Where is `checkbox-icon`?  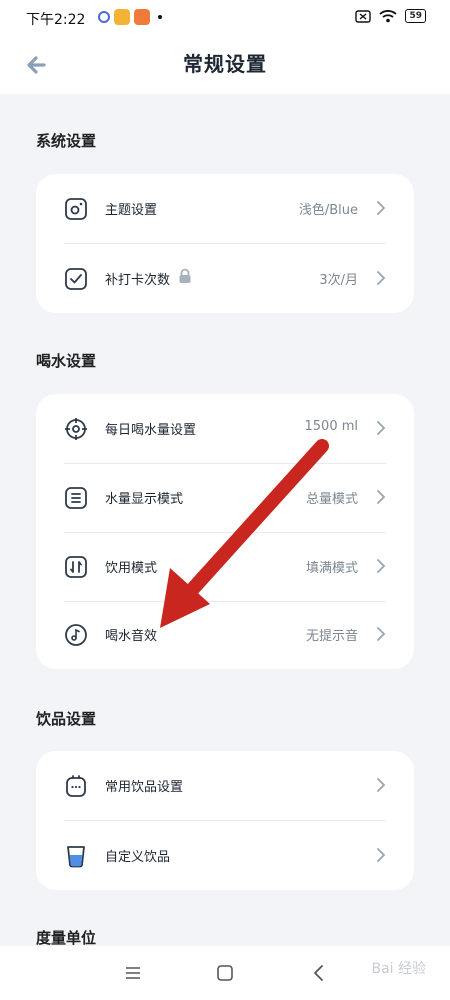 checkbox-icon is located at coordinates (76, 279).